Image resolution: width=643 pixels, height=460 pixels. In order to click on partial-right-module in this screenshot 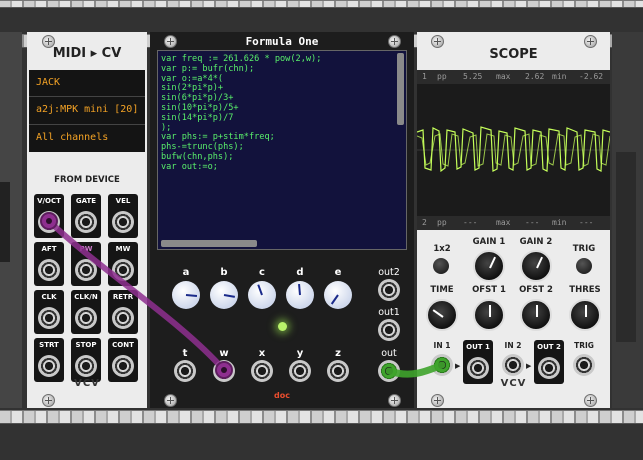, I will do `click(627, 220)`.